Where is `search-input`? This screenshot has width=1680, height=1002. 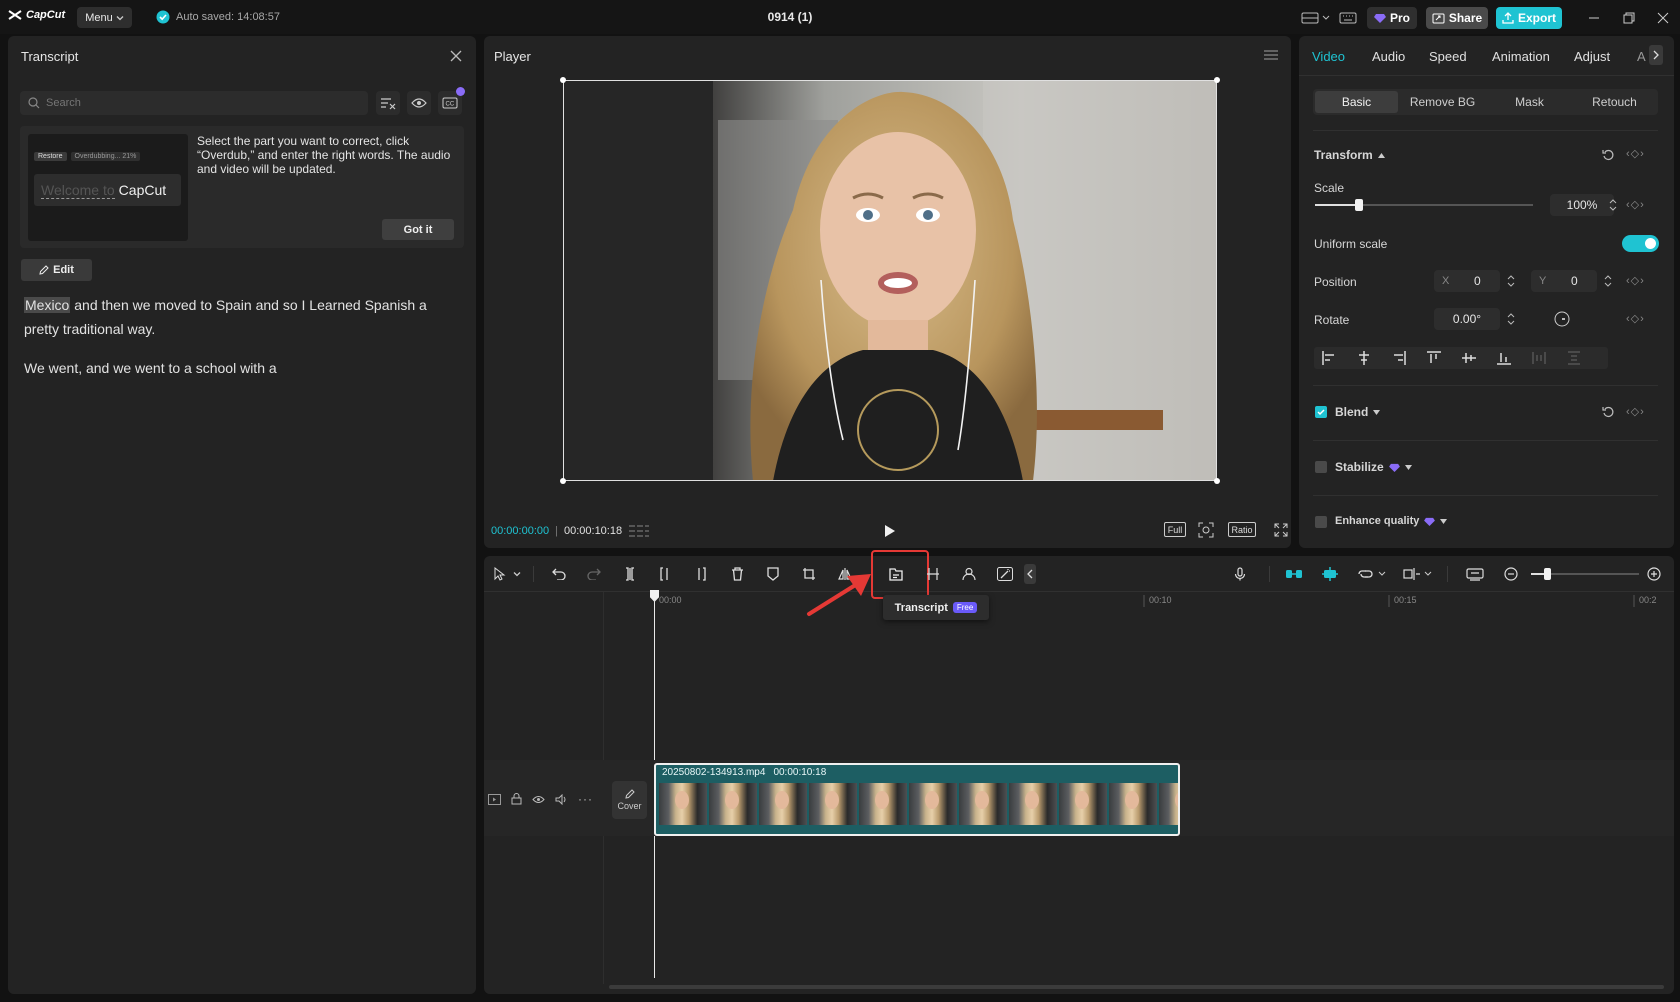
search-input is located at coordinates (194, 103).